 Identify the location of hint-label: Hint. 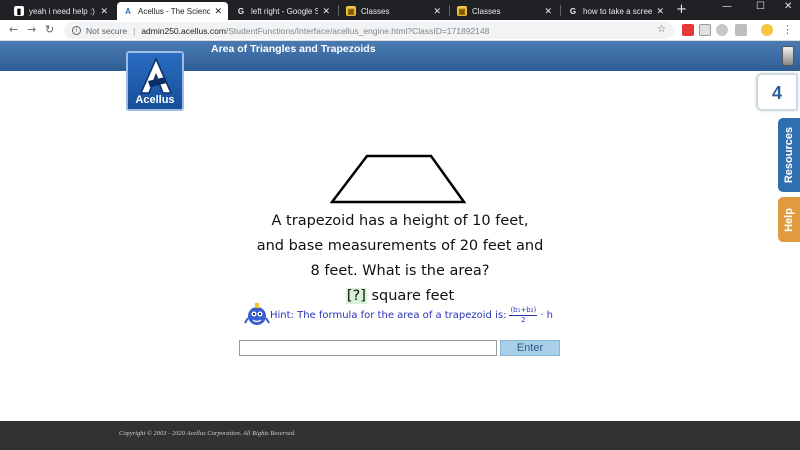
(280, 315).